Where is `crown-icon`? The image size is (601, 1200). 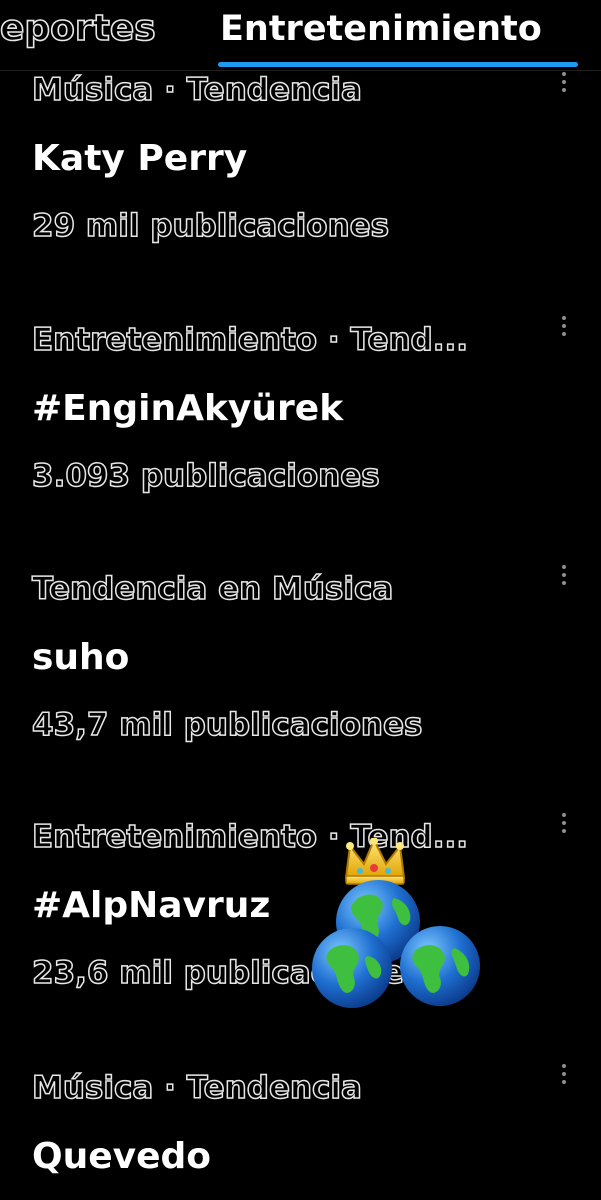
crown-icon is located at coordinates (375, 861).